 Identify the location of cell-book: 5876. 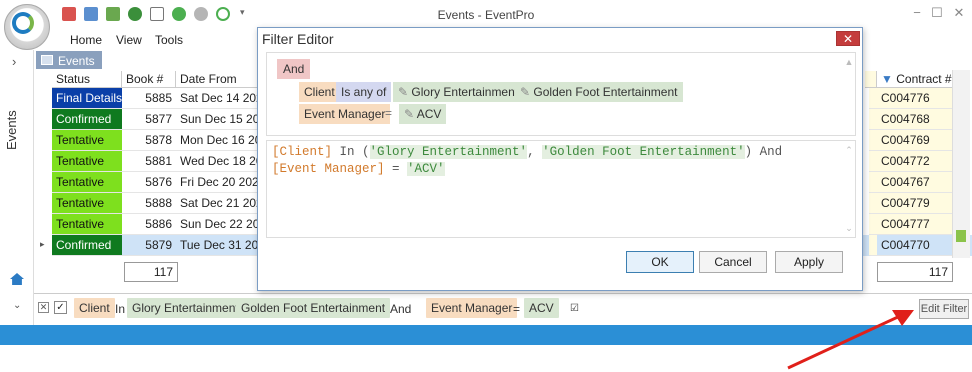
(149, 182).